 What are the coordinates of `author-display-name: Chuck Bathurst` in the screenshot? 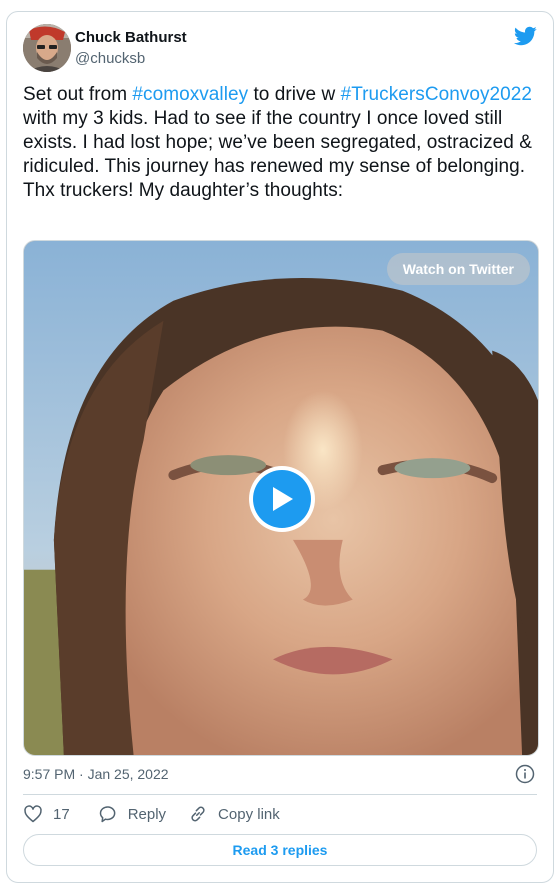 It's located at (131, 38).